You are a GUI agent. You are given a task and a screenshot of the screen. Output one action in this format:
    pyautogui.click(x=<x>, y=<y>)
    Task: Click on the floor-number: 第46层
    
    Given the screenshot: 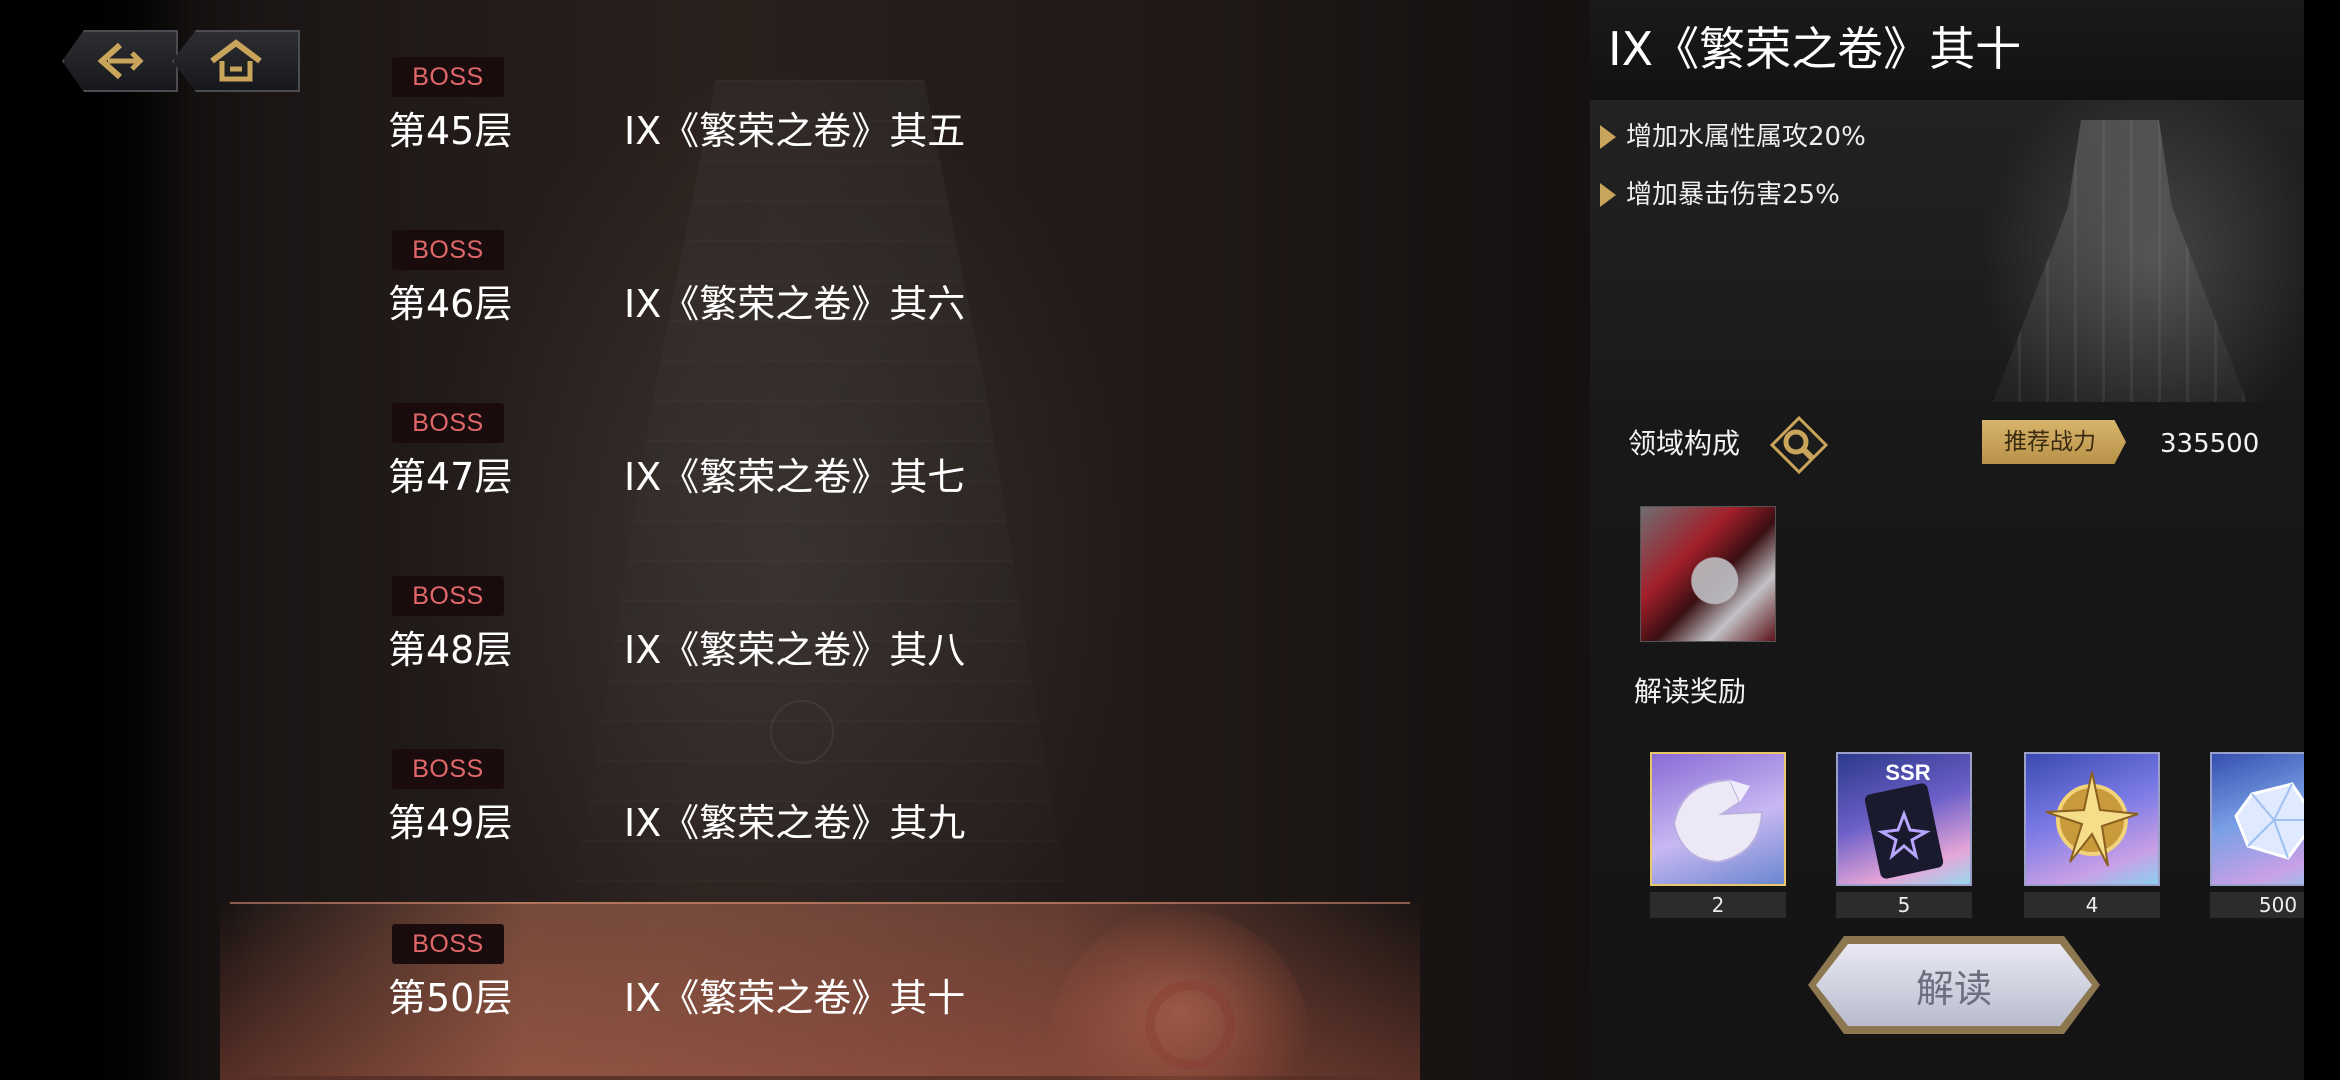 What is the action you would take?
    pyautogui.click(x=450, y=304)
    